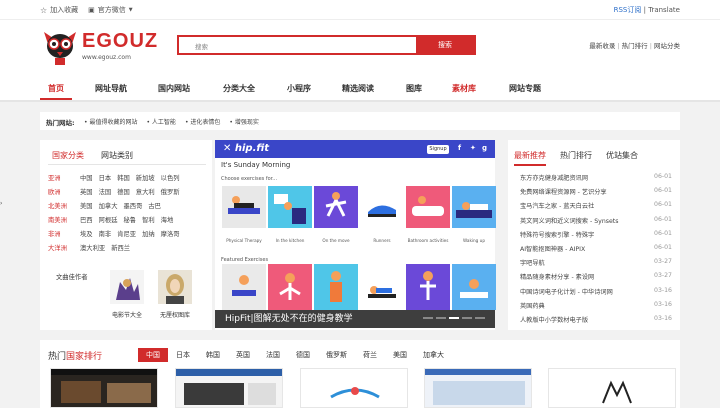 This screenshot has width=720, height=408. Describe the element at coordinates (596, 265) in the screenshot. I see `list-item: 字吧导航 03-27` at that location.